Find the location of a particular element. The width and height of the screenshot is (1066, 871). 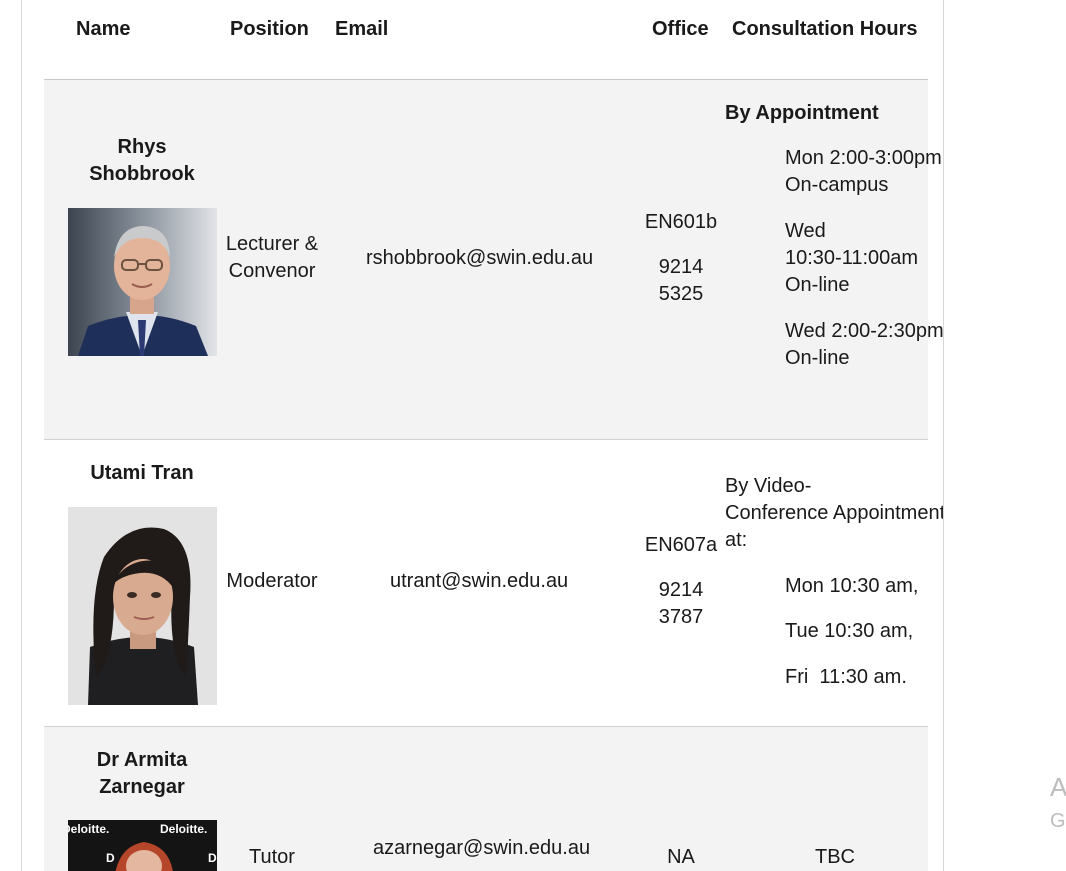

staff-position: Lecturer & Convenor is located at coordinates (272, 257).